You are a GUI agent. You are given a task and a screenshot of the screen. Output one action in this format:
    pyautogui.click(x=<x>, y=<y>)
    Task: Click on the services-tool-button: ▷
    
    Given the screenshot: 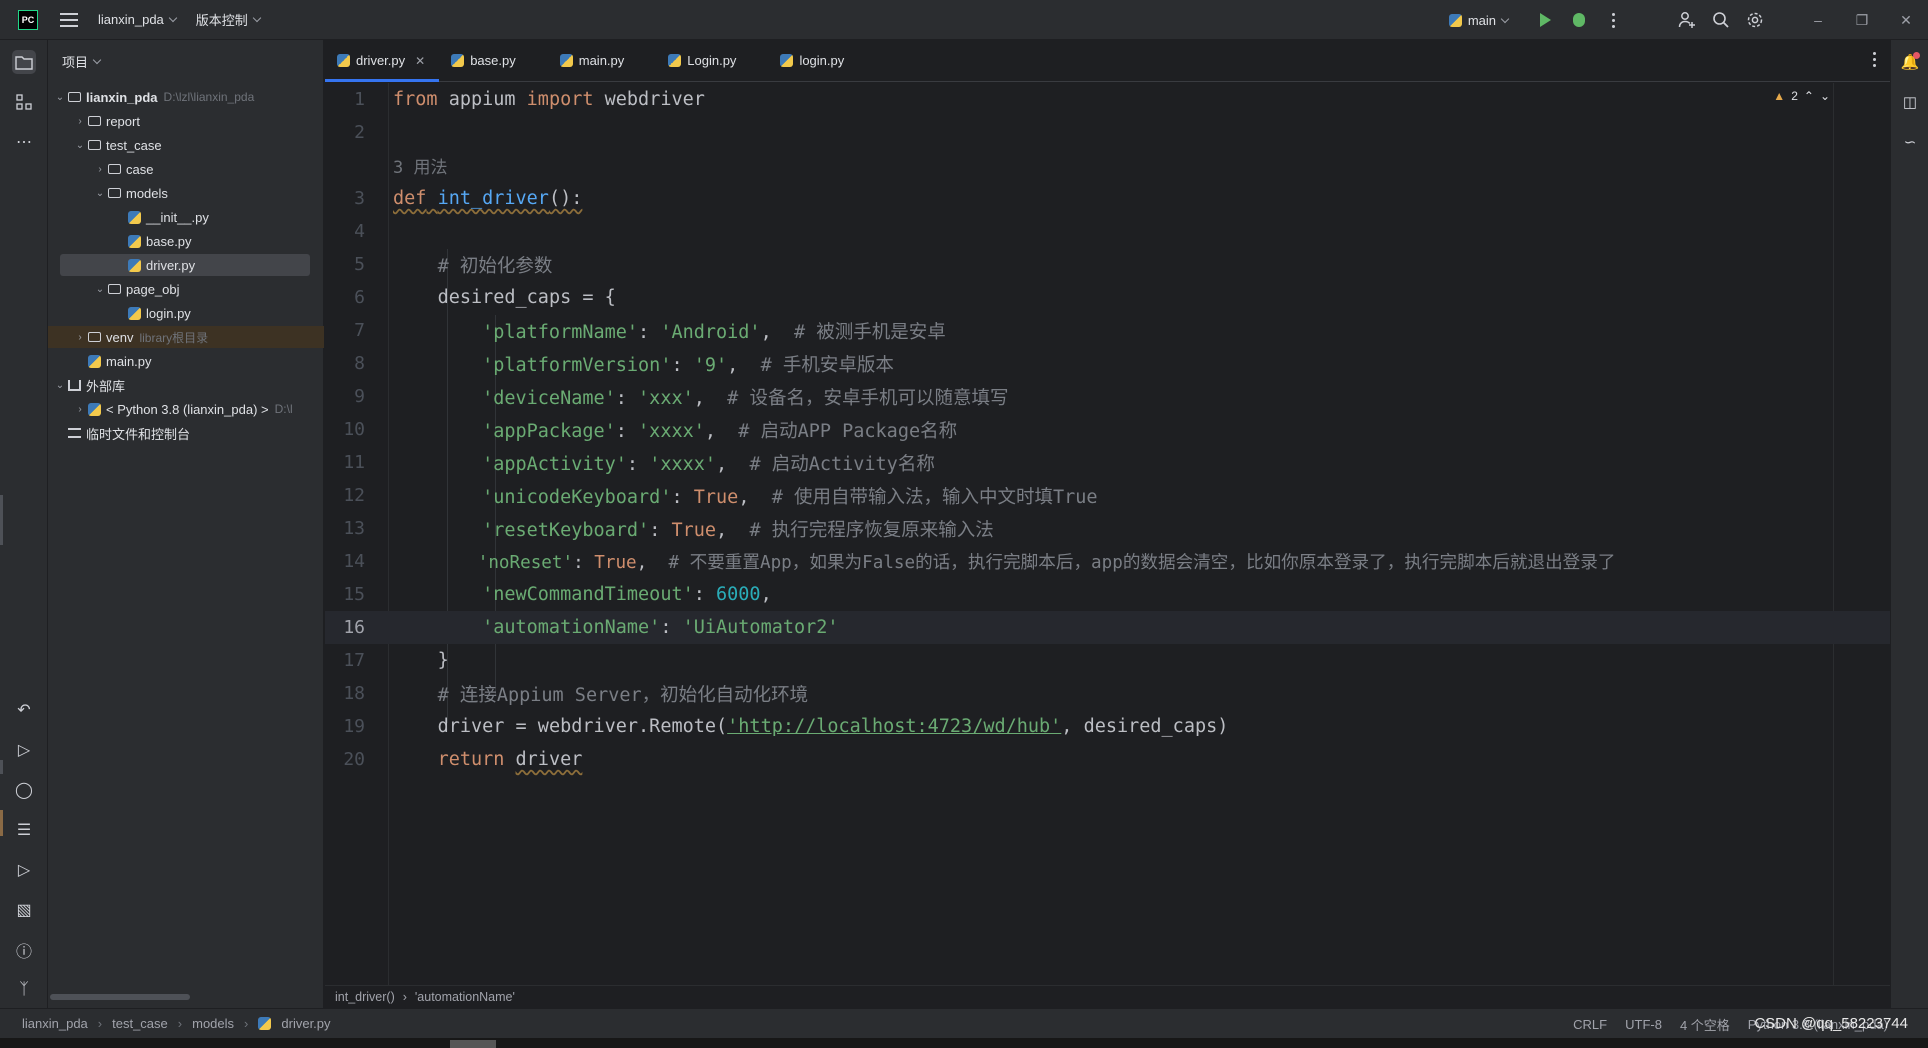 What is the action you would take?
    pyautogui.click(x=24, y=870)
    